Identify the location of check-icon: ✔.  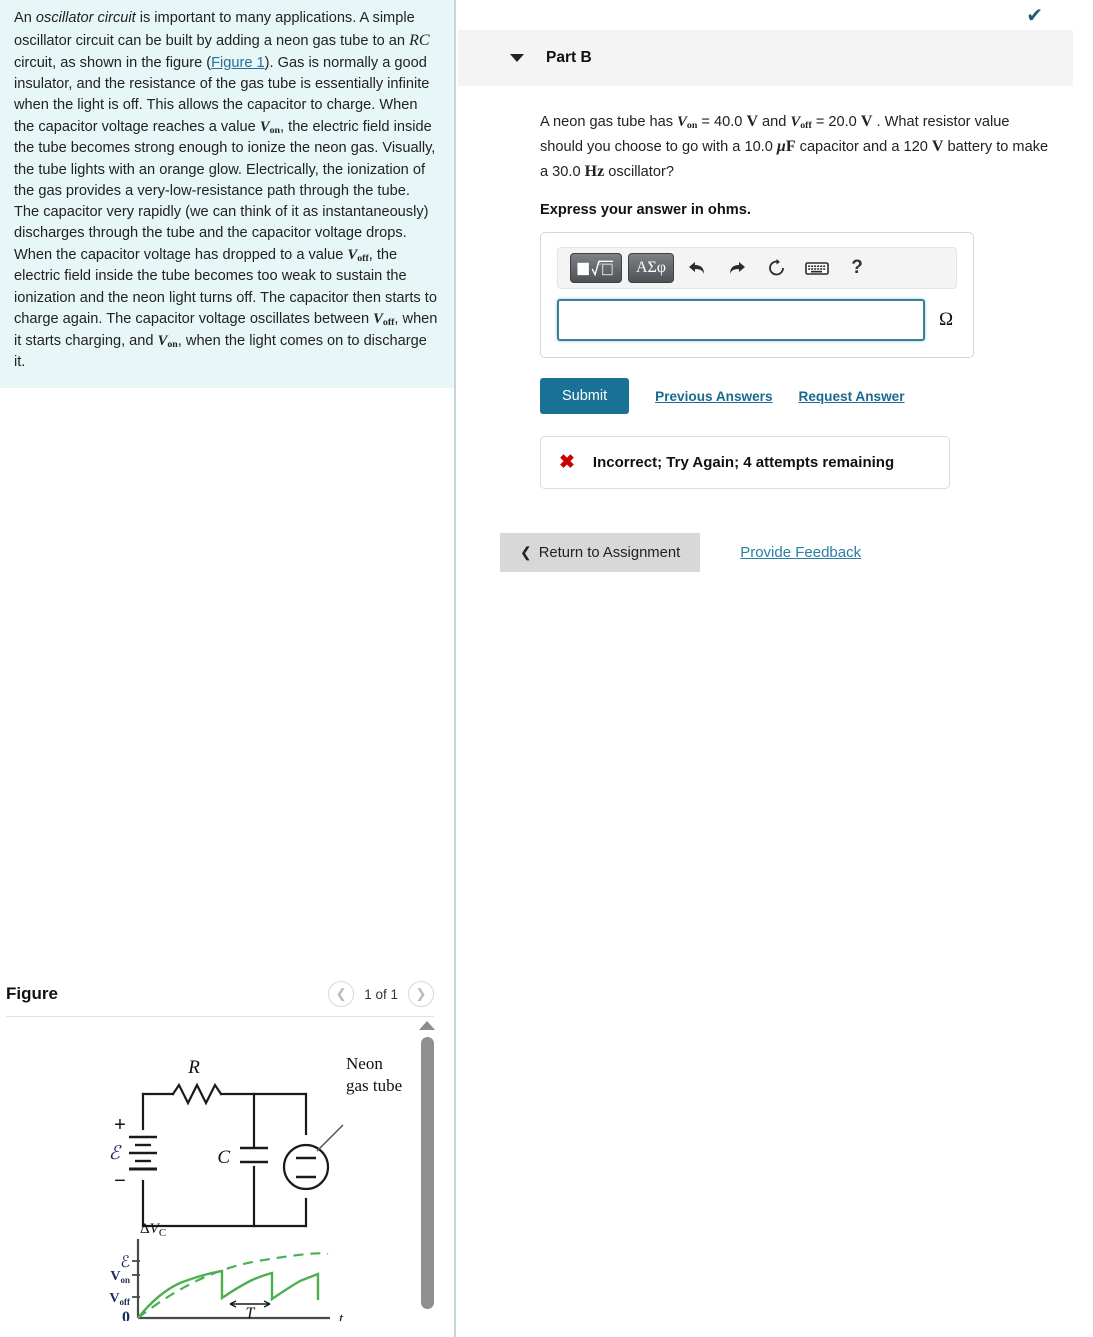
(1034, 16).